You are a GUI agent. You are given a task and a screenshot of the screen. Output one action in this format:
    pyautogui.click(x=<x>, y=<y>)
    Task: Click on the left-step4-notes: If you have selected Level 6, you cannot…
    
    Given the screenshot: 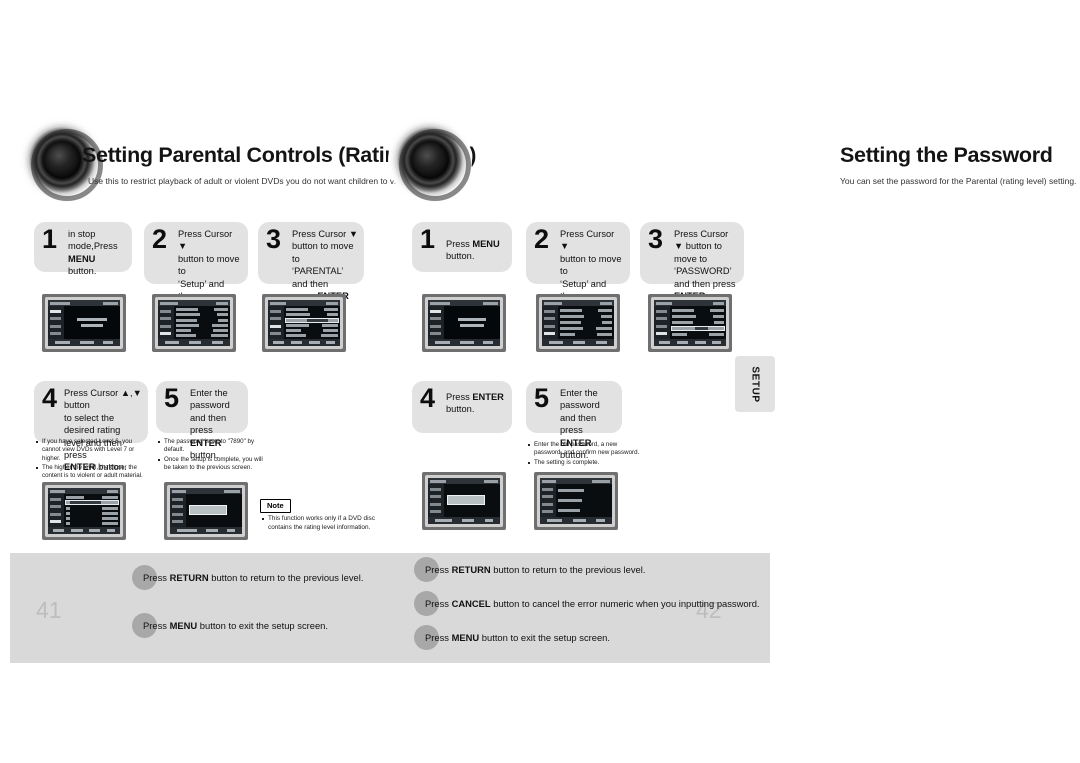 What is the action you would take?
    pyautogui.click(x=91, y=459)
    